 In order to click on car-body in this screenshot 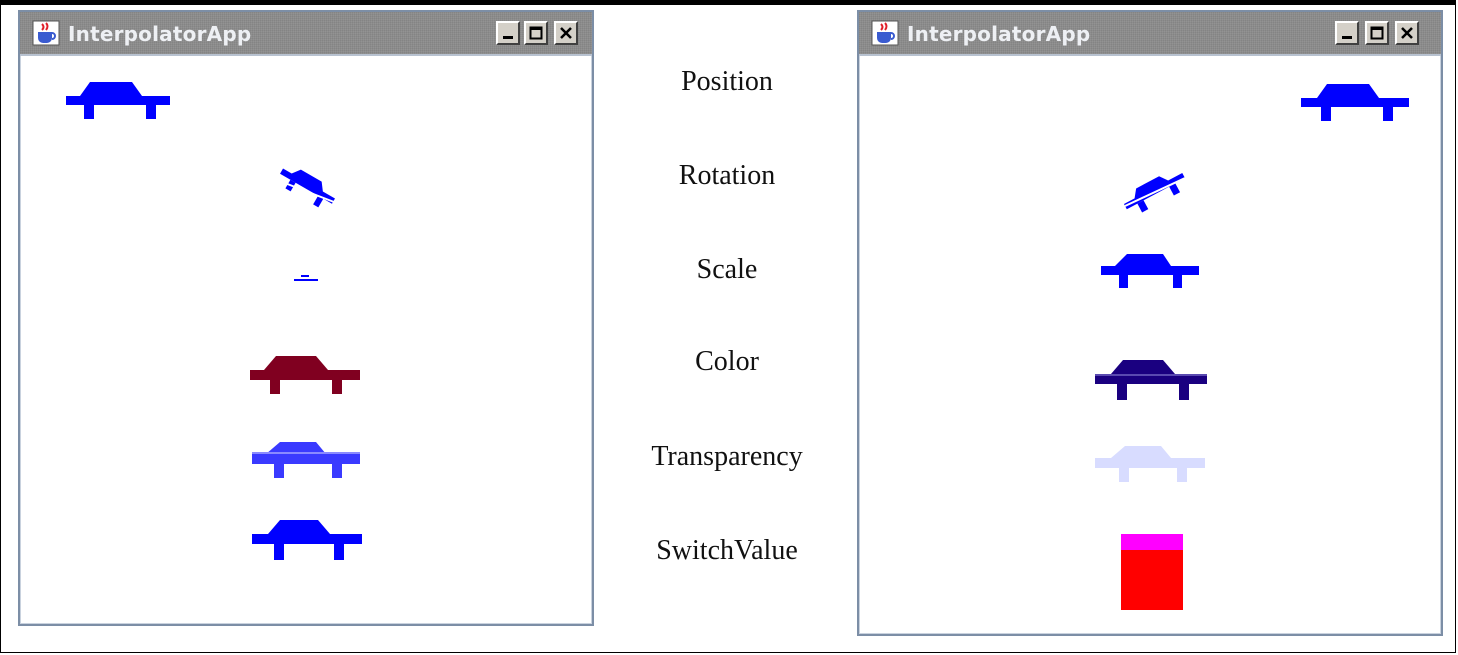, I will do `click(118, 93)`.